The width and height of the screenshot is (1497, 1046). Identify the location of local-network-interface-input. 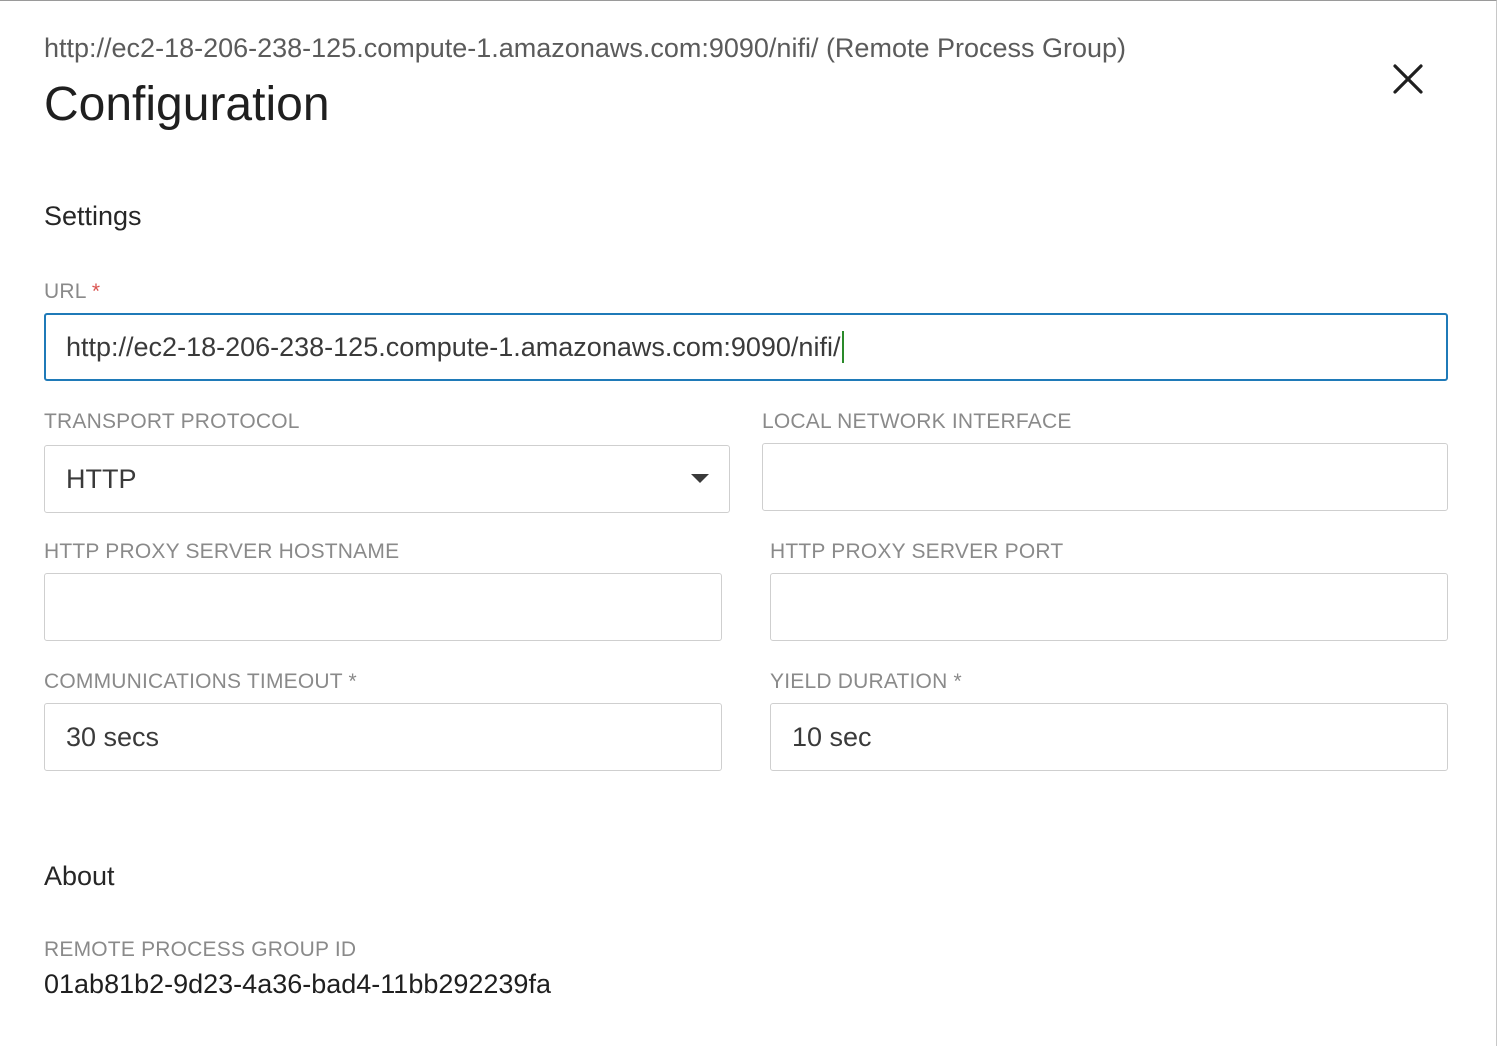
(1105, 477).